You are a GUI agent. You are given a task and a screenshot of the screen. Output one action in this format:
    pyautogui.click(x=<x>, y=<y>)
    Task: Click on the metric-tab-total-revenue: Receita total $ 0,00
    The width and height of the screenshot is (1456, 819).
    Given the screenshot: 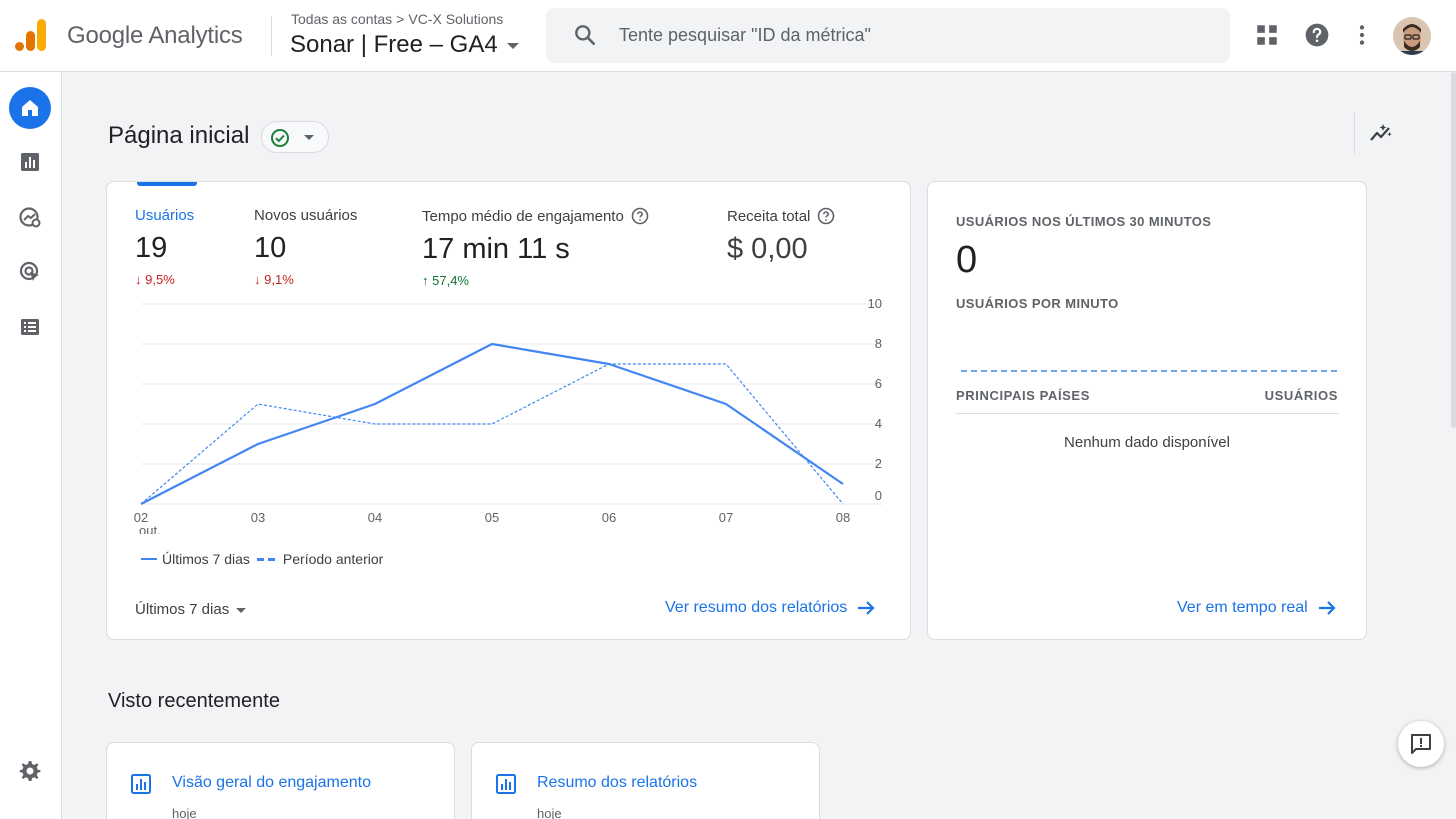 What is the action you would take?
    pyautogui.click(x=781, y=236)
    